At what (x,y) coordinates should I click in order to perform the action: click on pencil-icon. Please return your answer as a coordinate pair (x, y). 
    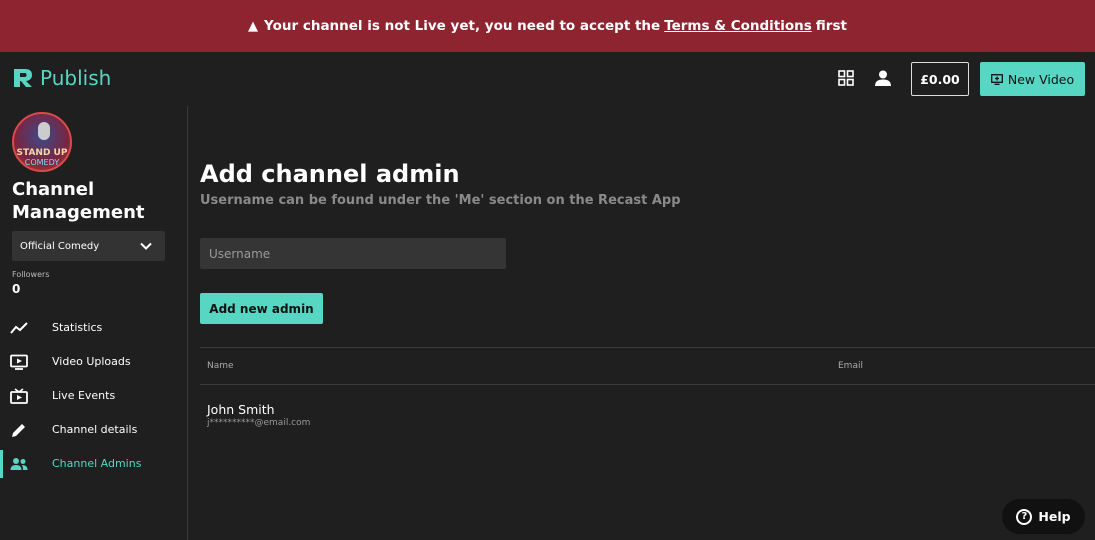
    Looking at the image, I should click on (18, 430).